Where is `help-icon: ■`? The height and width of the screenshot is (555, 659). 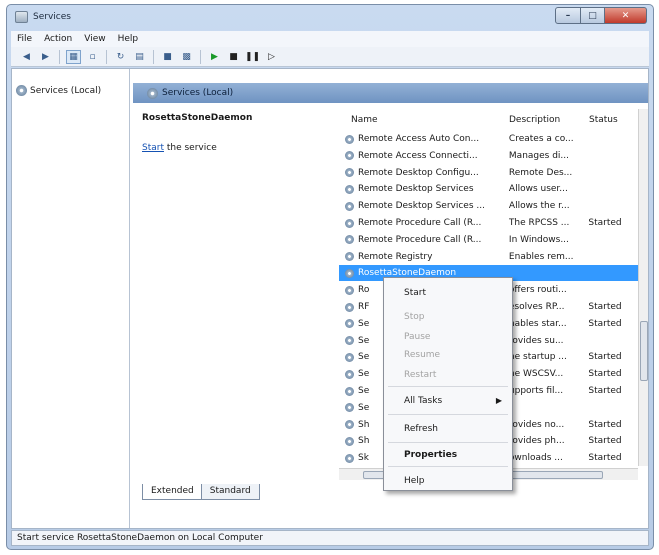 help-icon: ■ is located at coordinates (167, 57).